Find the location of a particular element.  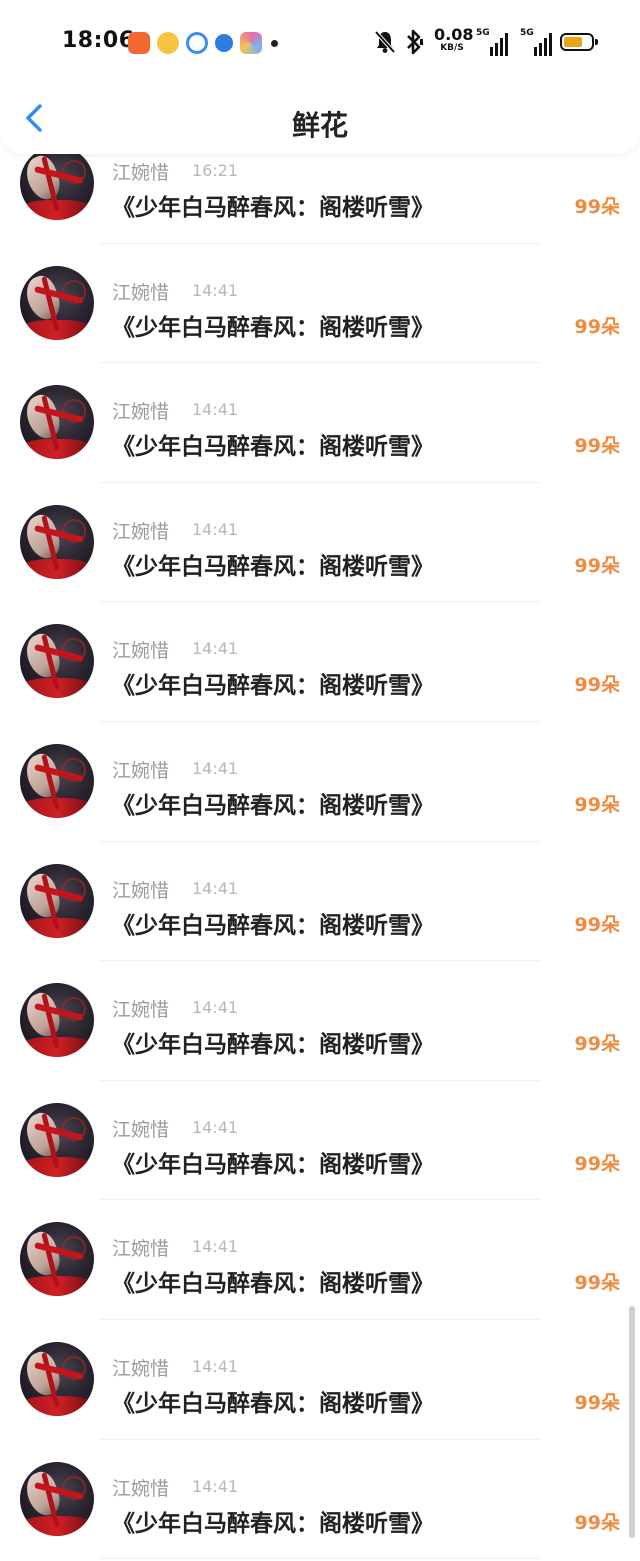

divider is located at coordinates (320, 1559).